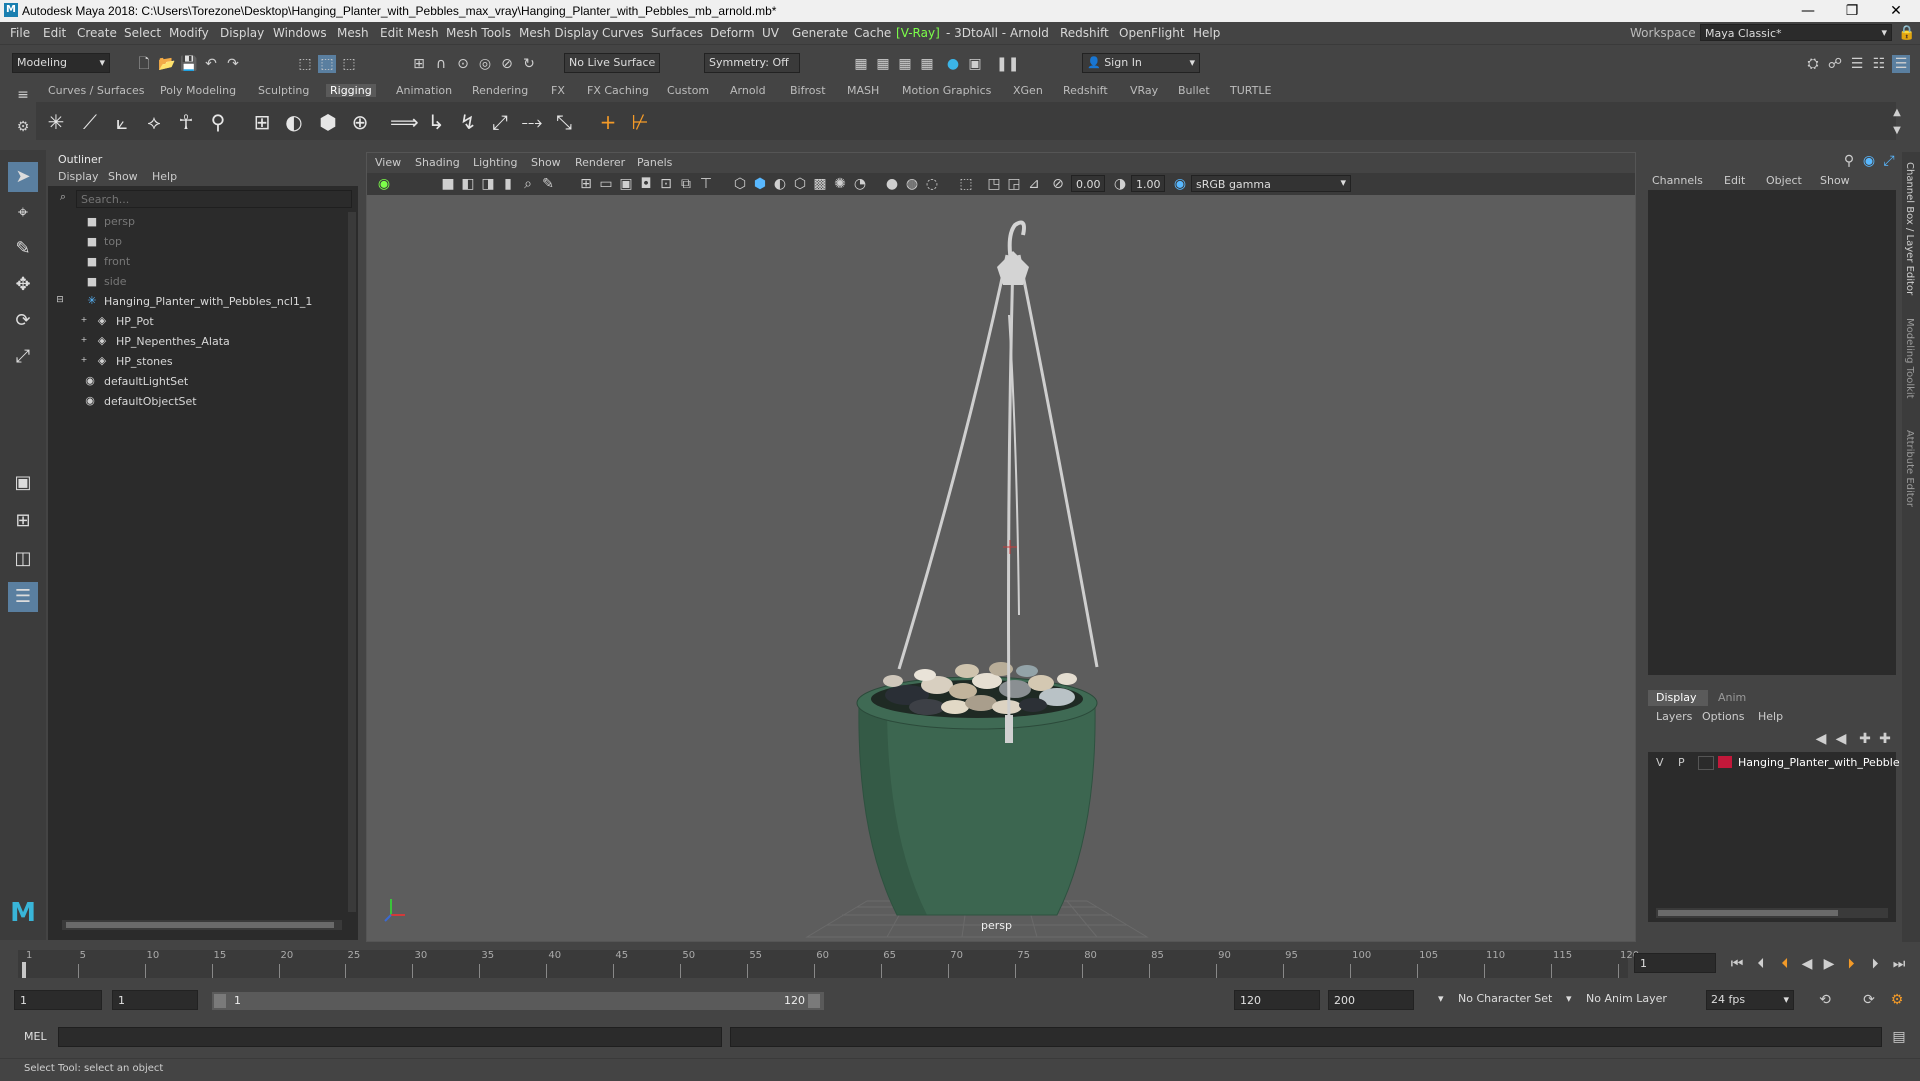 Image resolution: width=1920 pixels, height=1081 pixels. What do you see at coordinates (24, 970) in the screenshot?
I see `current-time-indicator` at bounding box center [24, 970].